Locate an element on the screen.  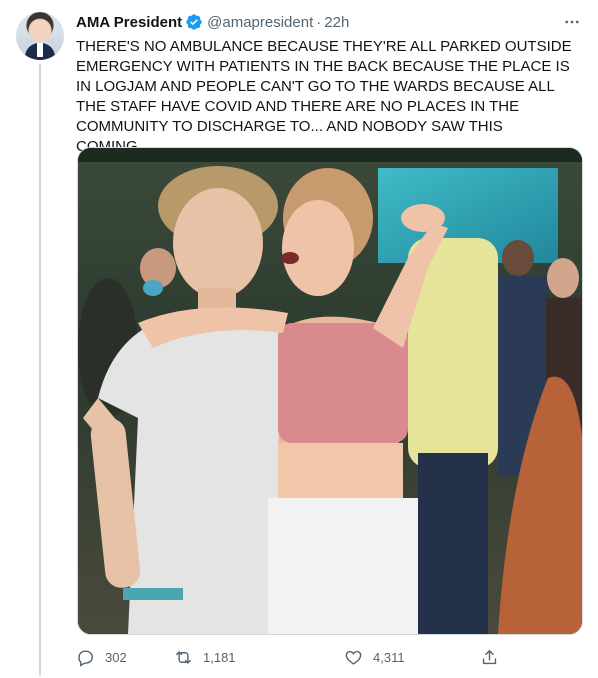
timestamp: 22h is located at coordinates (336, 22).